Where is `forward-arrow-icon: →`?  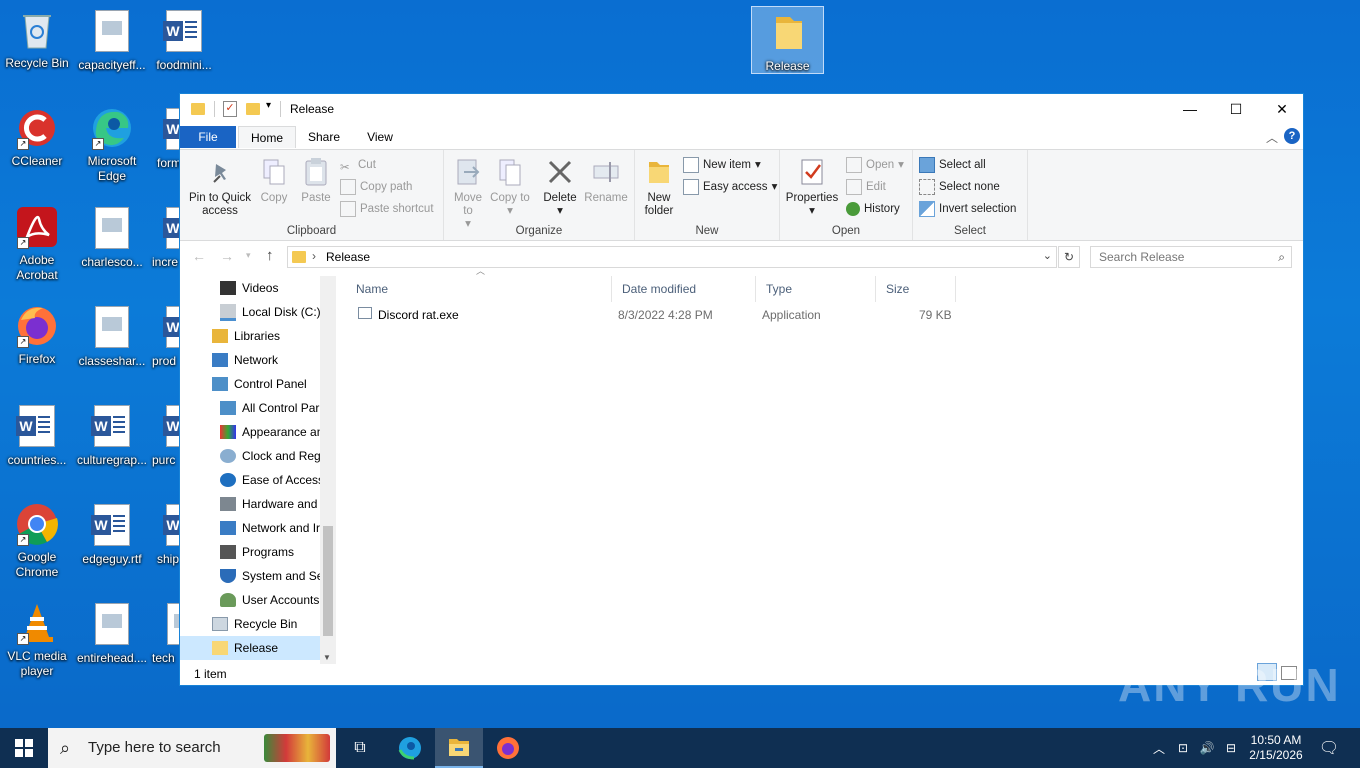 forward-arrow-icon: → is located at coordinates (227, 256).